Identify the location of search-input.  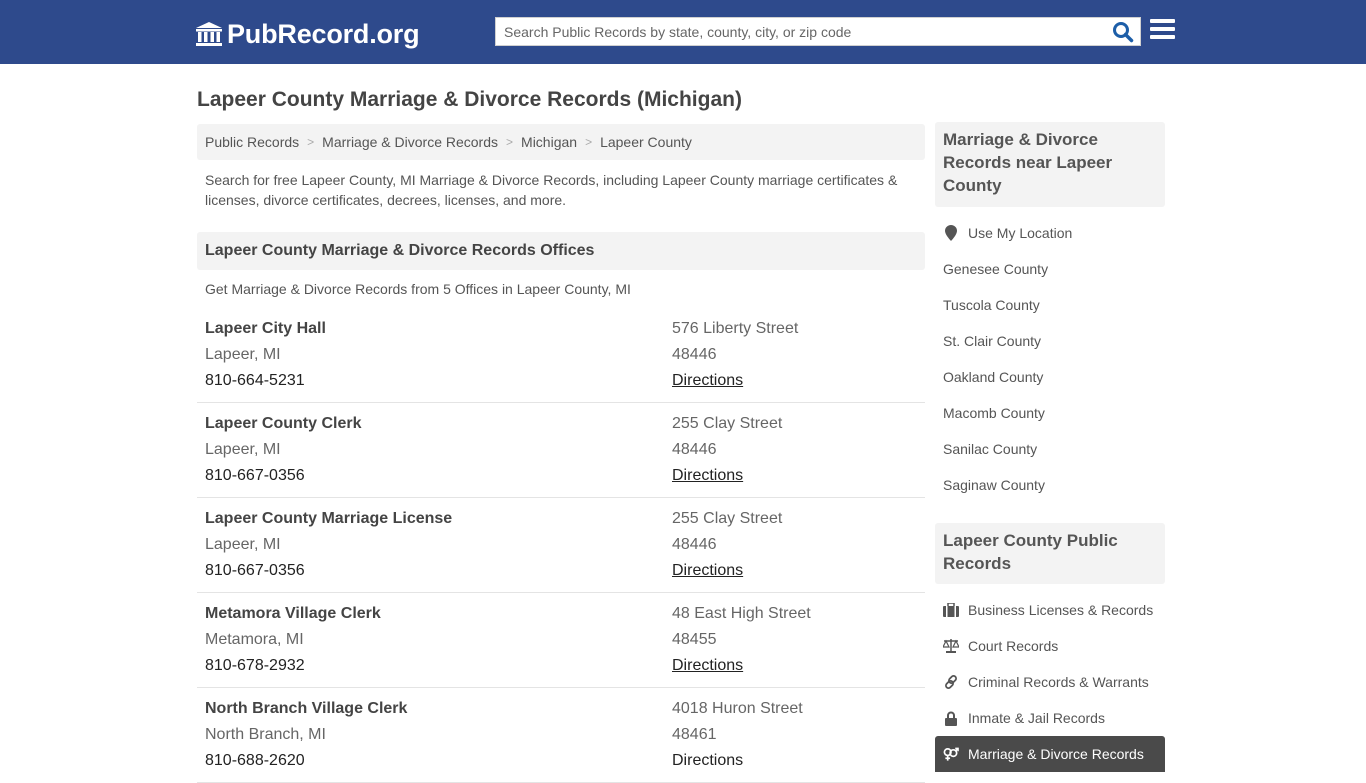
(796, 31).